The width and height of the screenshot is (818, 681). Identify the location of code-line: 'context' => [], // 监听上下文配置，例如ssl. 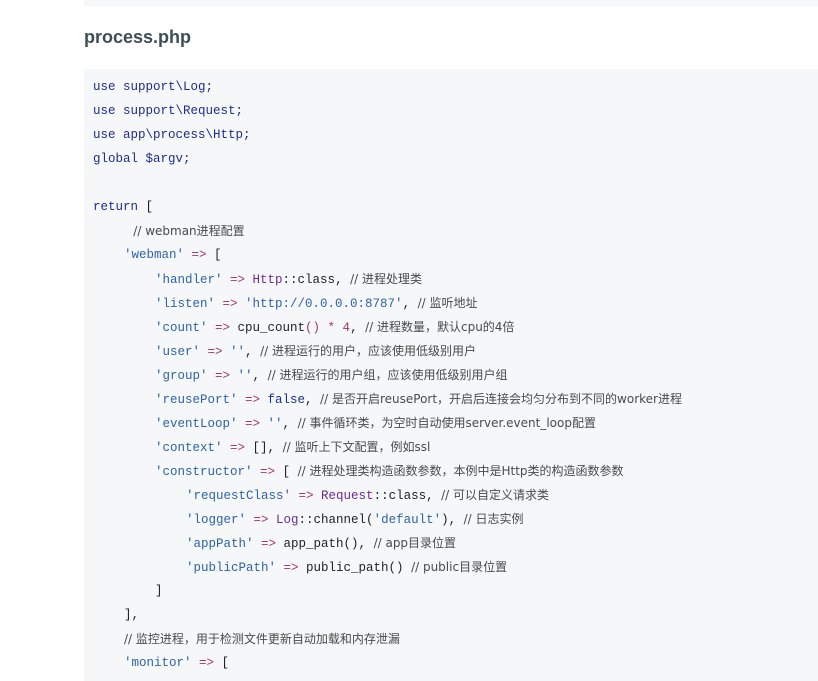
(292, 447).